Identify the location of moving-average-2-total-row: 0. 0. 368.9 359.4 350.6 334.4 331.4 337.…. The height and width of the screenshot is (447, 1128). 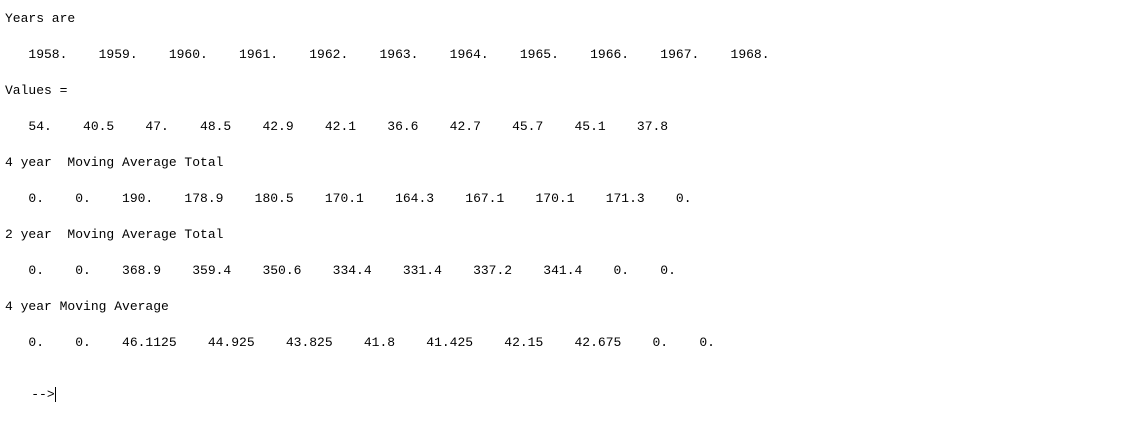
(340, 270).